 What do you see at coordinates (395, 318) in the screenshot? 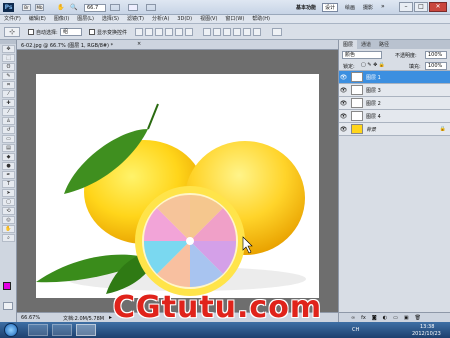
I see `new-group-icon: ▭` at bounding box center [395, 318].